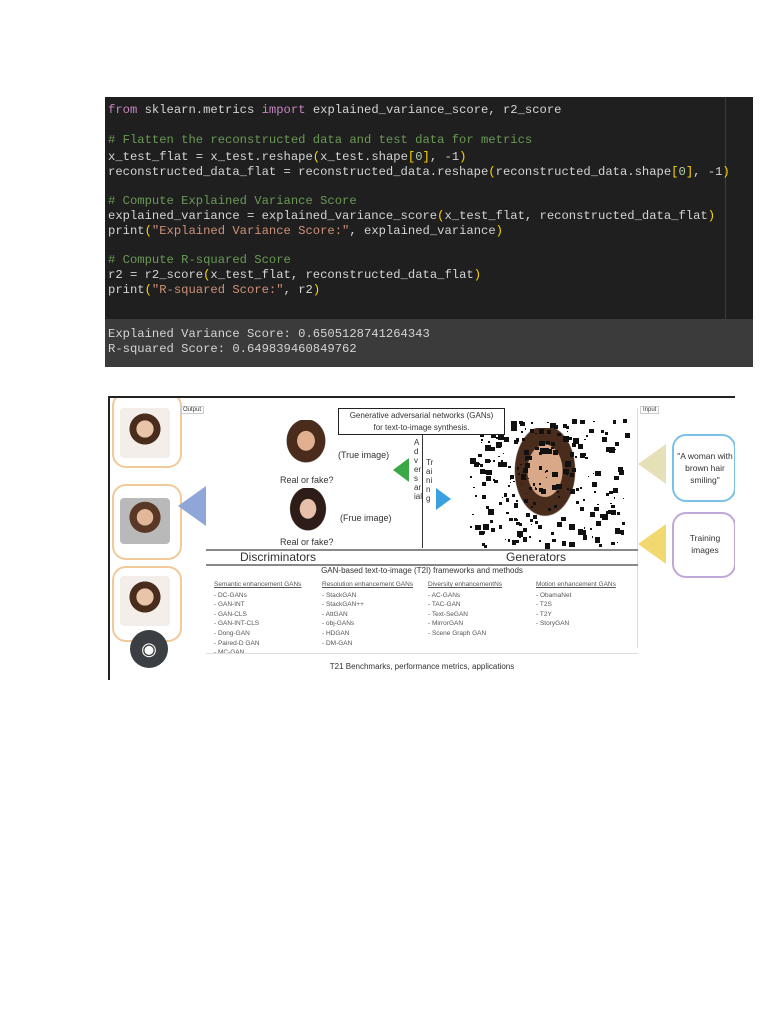 The width and height of the screenshot is (768, 1024). What do you see at coordinates (725, 208) in the screenshot?
I see `ruler-line` at bounding box center [725, 208].